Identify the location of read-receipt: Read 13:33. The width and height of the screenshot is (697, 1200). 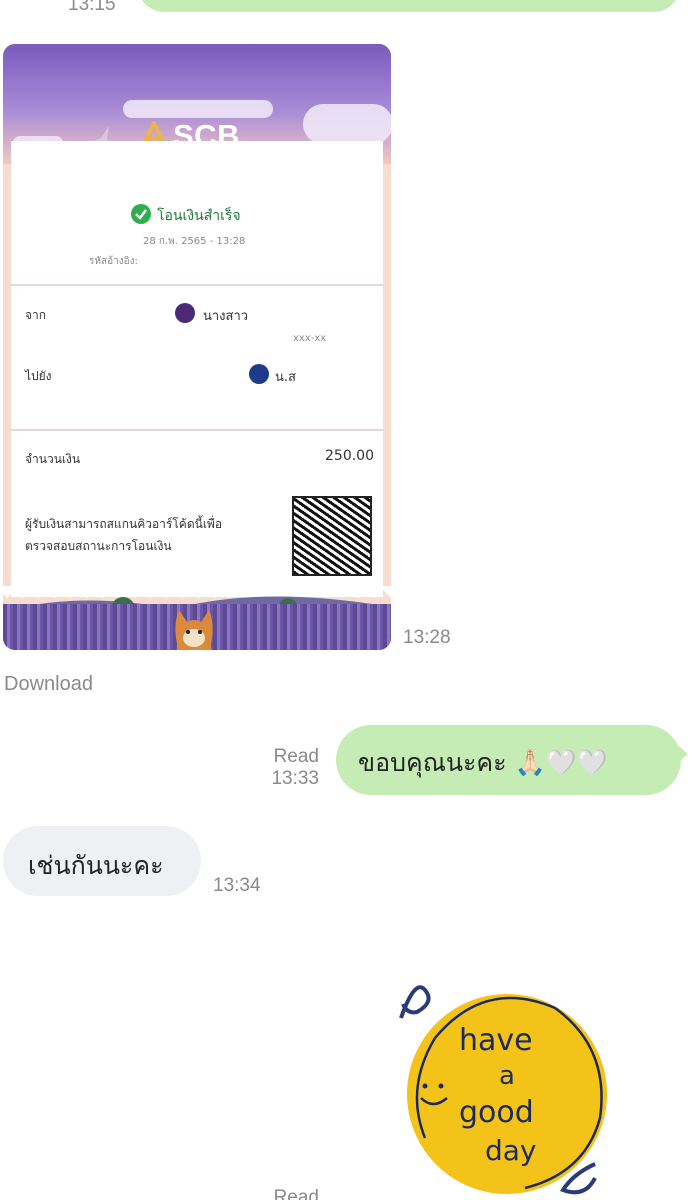
(285, 768).